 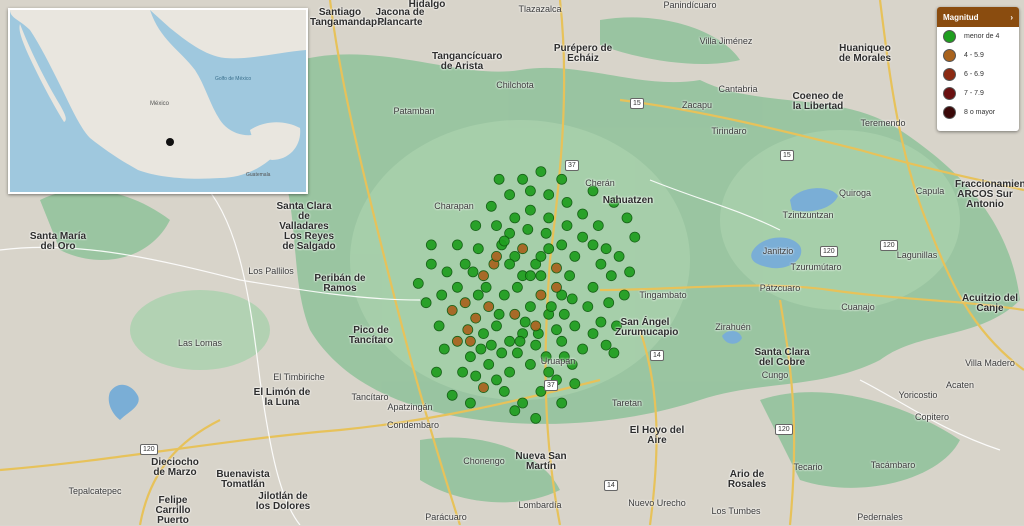 What do you see at coordinates (978, 17) in the screenshot?
I see `legend-header: Magnitud ›` at bounding box center [978, 17].